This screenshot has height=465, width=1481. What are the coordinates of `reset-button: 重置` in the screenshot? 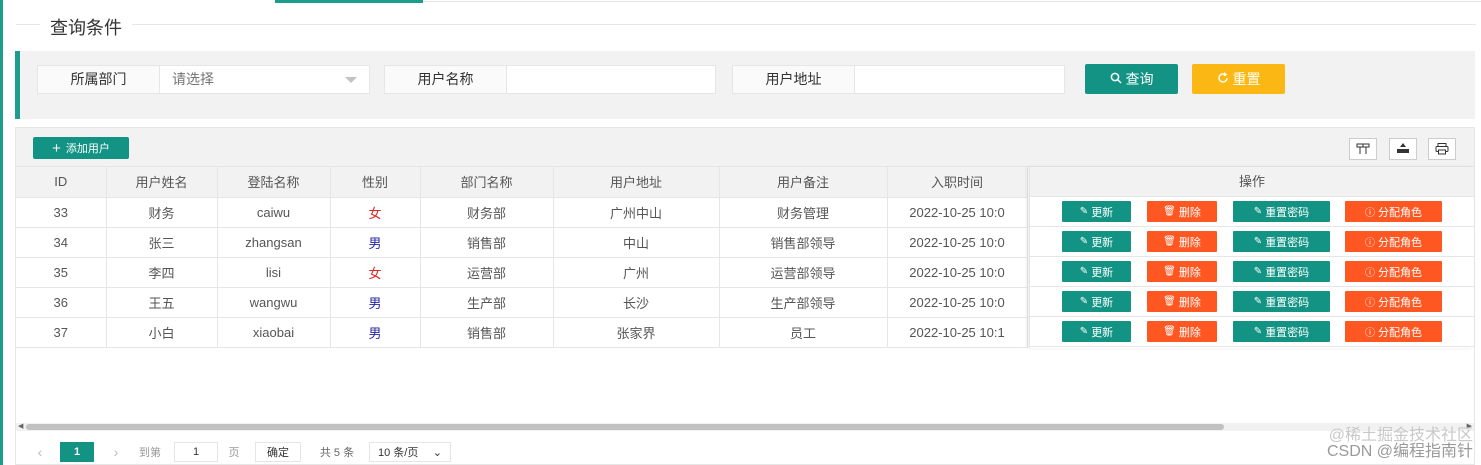 It's located at (1238, 79).